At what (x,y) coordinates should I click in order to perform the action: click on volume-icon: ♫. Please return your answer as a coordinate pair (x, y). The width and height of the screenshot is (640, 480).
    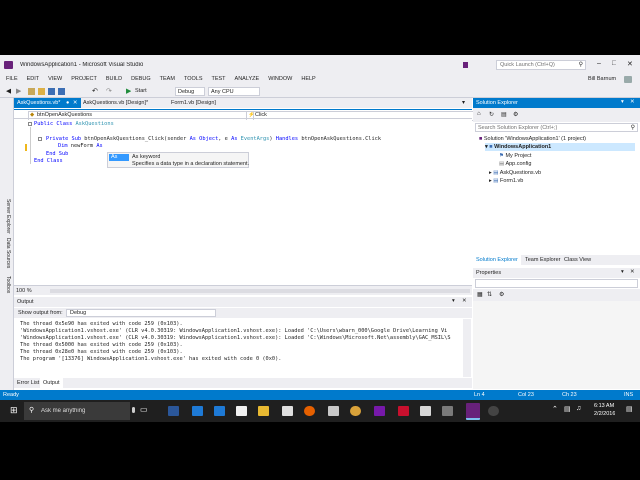
    Looking at the image, I should click on (578, 408).